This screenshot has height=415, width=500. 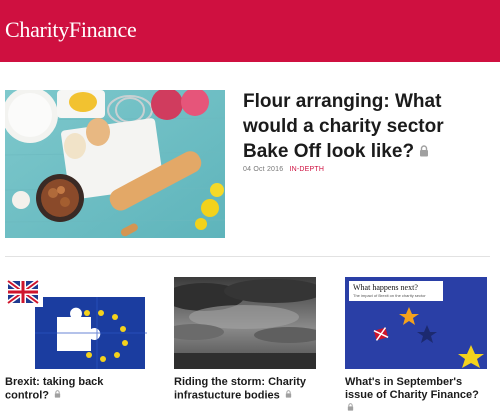 I want to click on cover-heading: What happens next?, so click(x=385, y=287).